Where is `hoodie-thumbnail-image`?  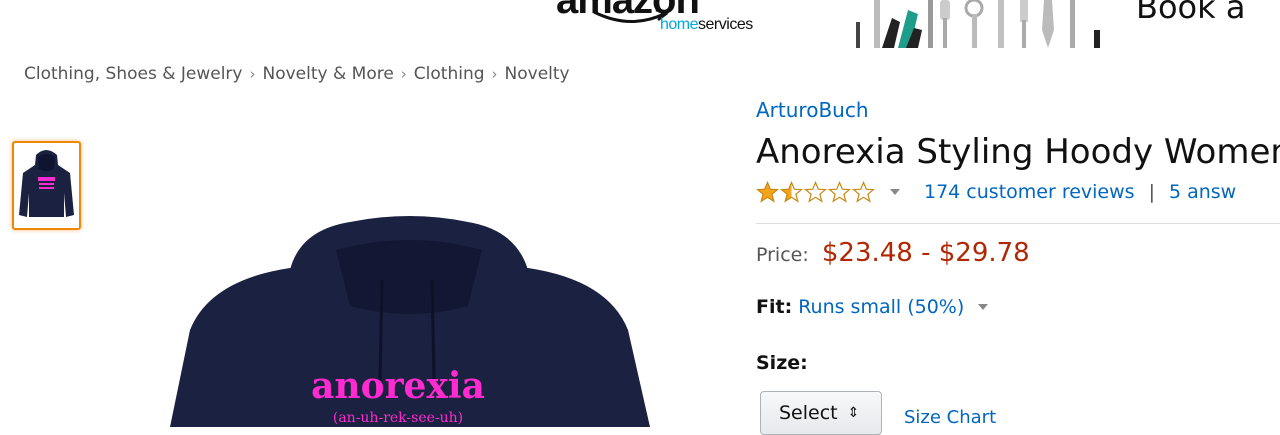
hoodie-thumbnail-image is located at coordinates (46, 183).